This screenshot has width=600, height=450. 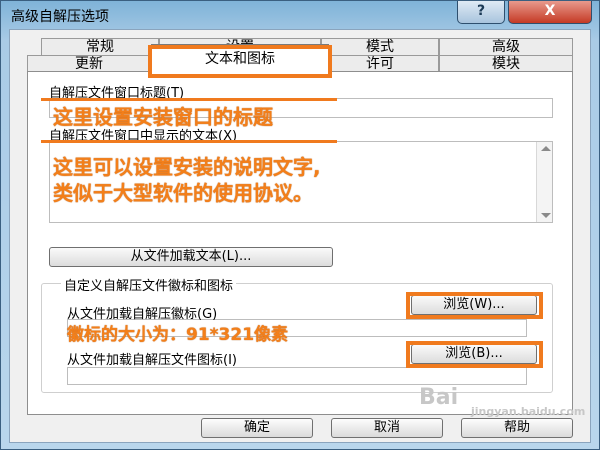 I want to click on active-tab-highlight, so click(x=240, y=61).